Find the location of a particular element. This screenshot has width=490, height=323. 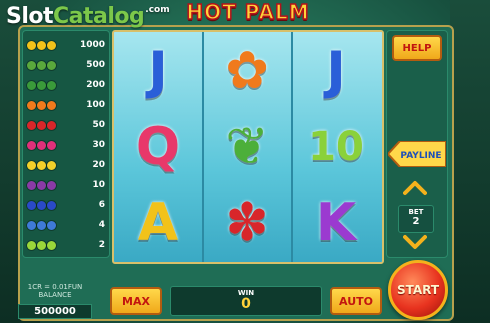

paytable-value: 10 is located at coordinates (98, 185).